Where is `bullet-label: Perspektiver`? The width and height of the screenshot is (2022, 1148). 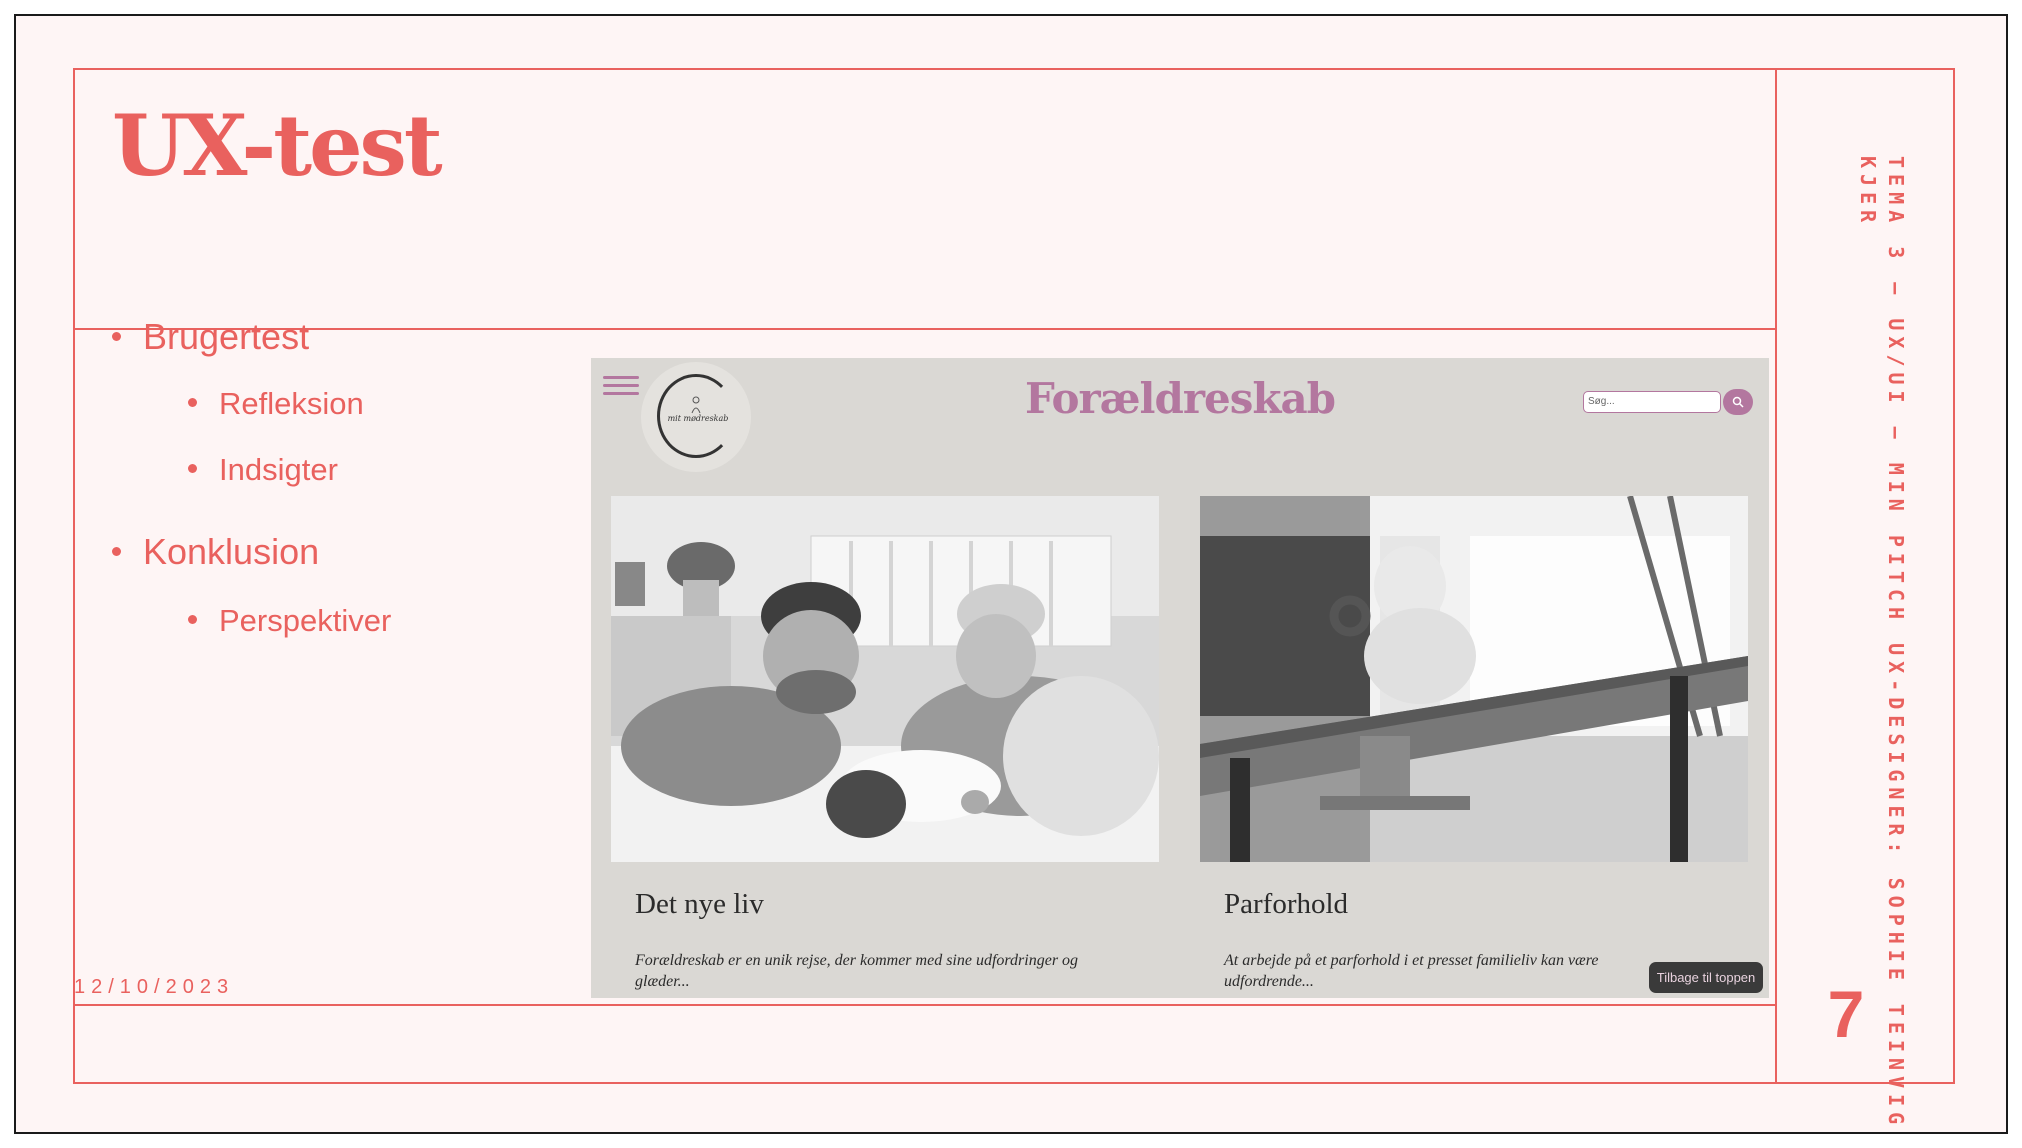 bullet-label: Perspektiver is located at coordinates (305, 620).